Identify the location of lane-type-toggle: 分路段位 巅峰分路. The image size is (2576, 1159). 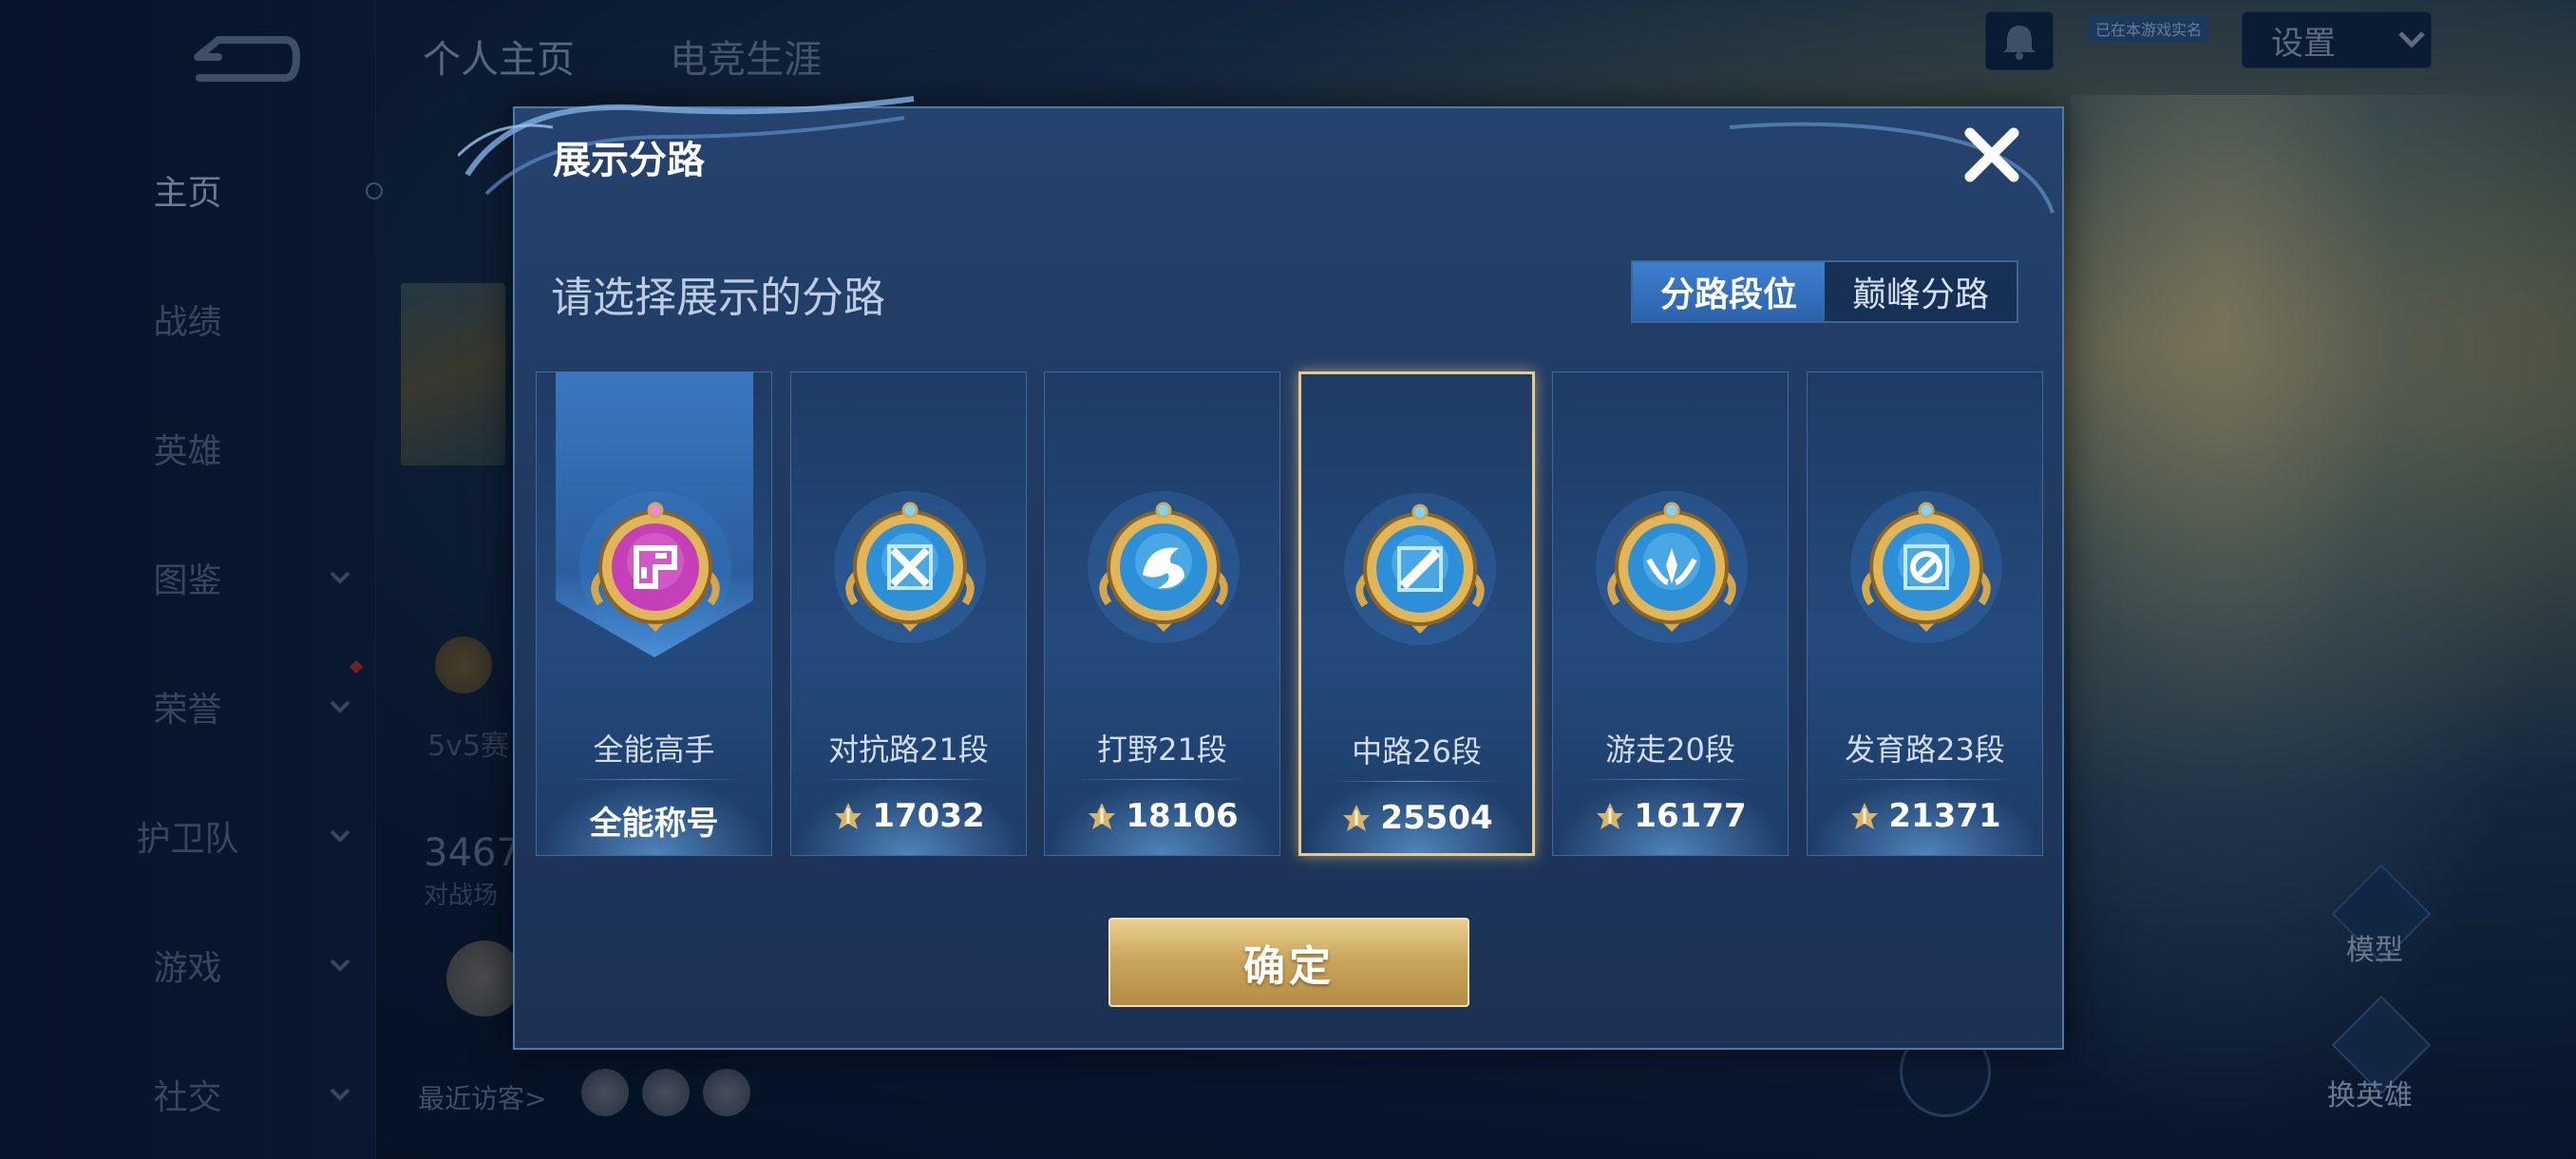
(1824, 291).